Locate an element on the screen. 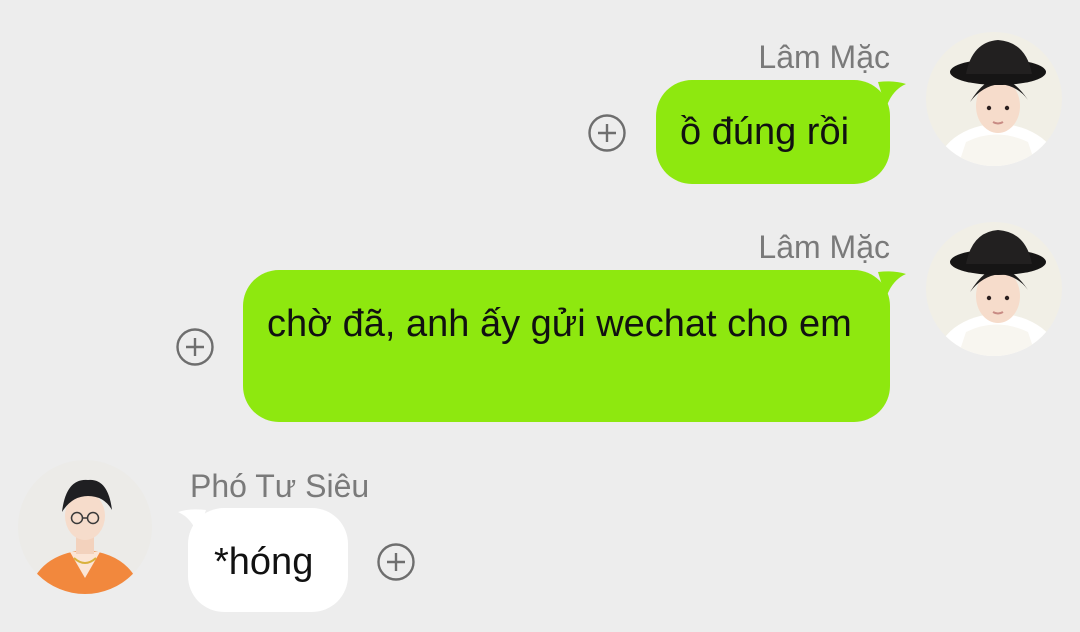 The image size is (1080, 632). message-bubble: chờ đã, anh ấy gửi wechat cho em is located at coordinates (566, 346).